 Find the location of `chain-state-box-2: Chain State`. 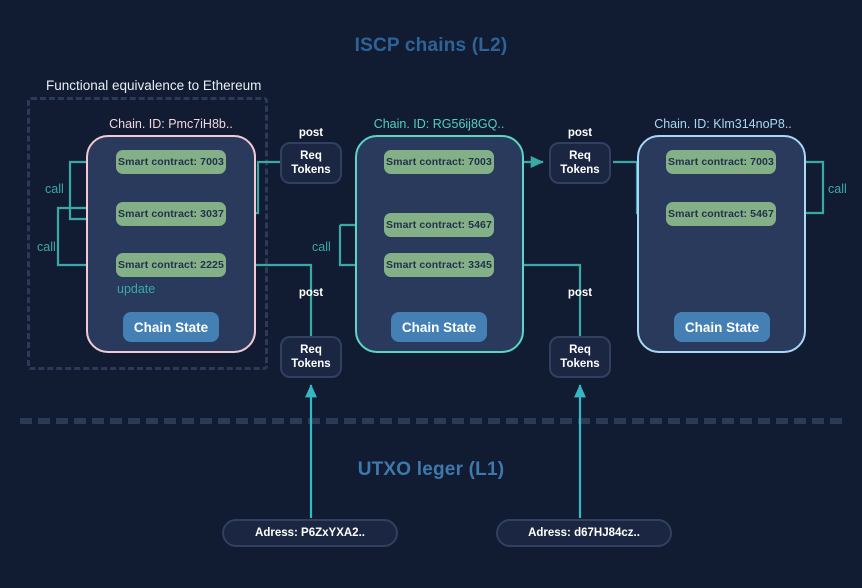

chain-state-box-2: Chain State is located at coordinates (439, 327).